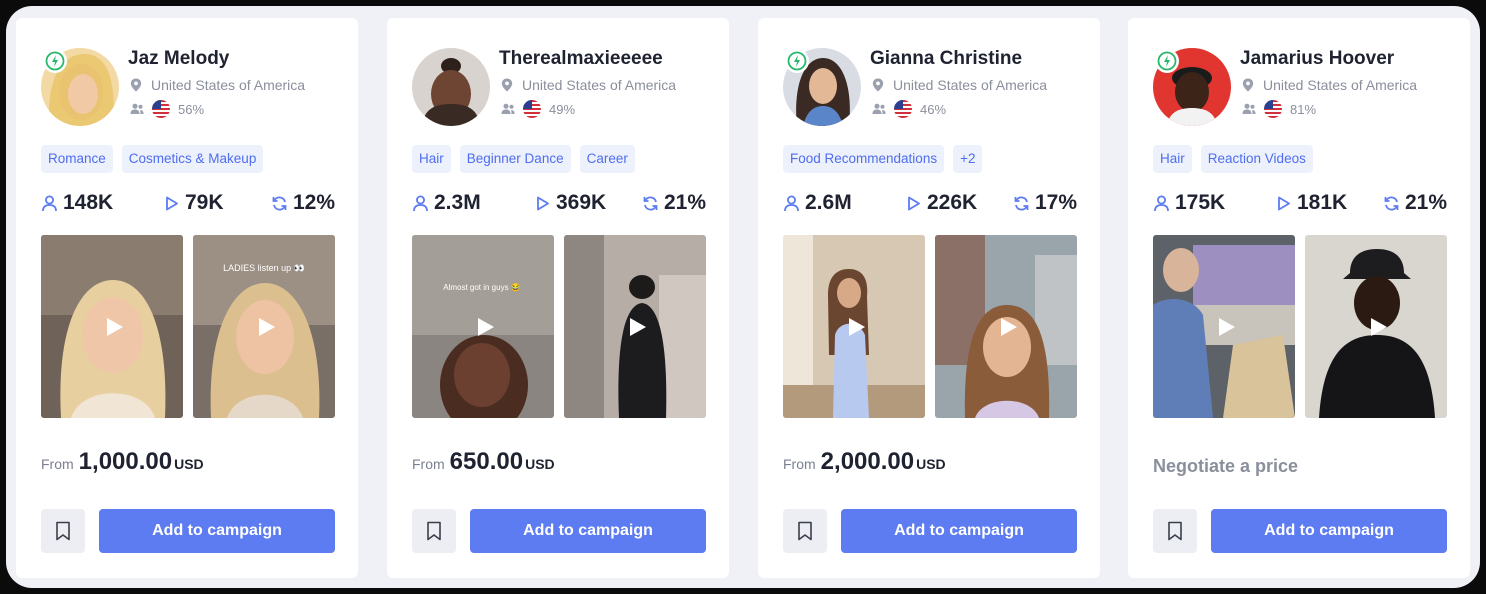 This screenshot has width=1486, height=594. I want to click on followers-stat: 2.3M, so click(446, 203).